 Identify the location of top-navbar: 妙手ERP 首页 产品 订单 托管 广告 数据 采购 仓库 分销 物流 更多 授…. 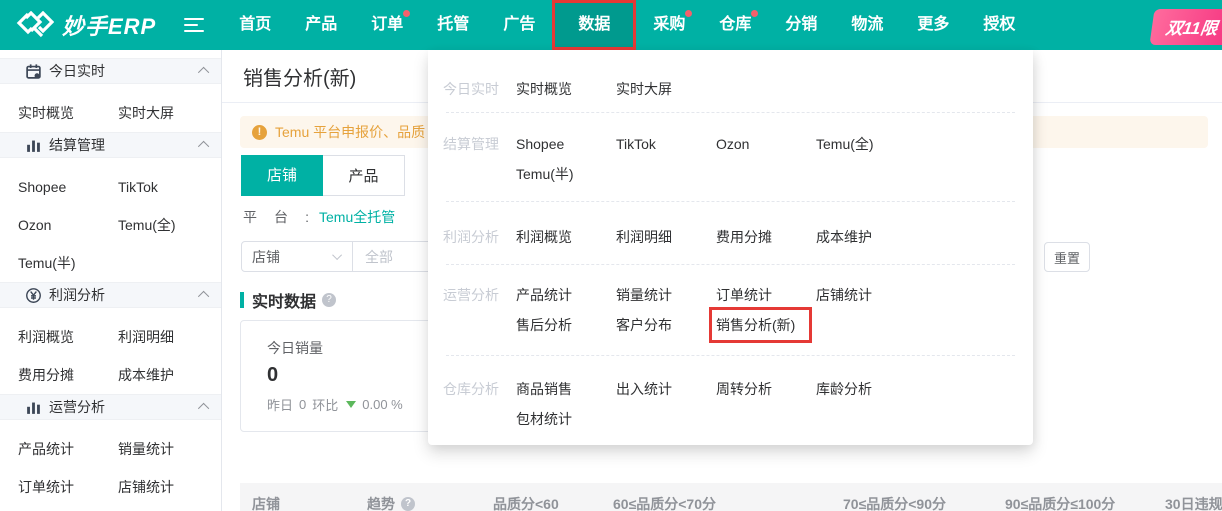
(611, 25).